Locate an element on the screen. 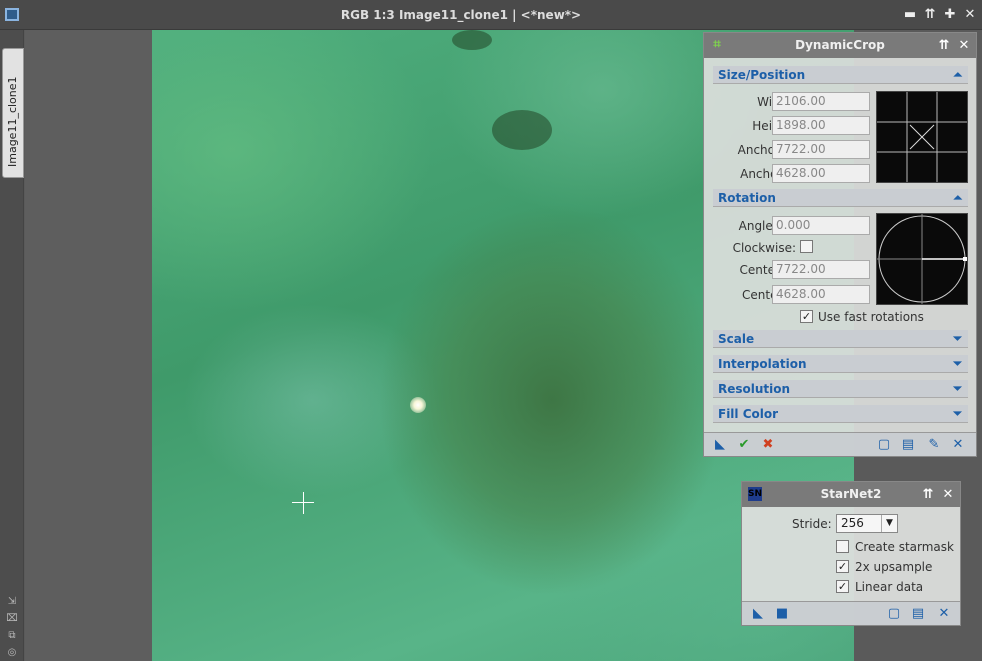  clone-view-icon: ⧉ is located at coordinates (12, 636).